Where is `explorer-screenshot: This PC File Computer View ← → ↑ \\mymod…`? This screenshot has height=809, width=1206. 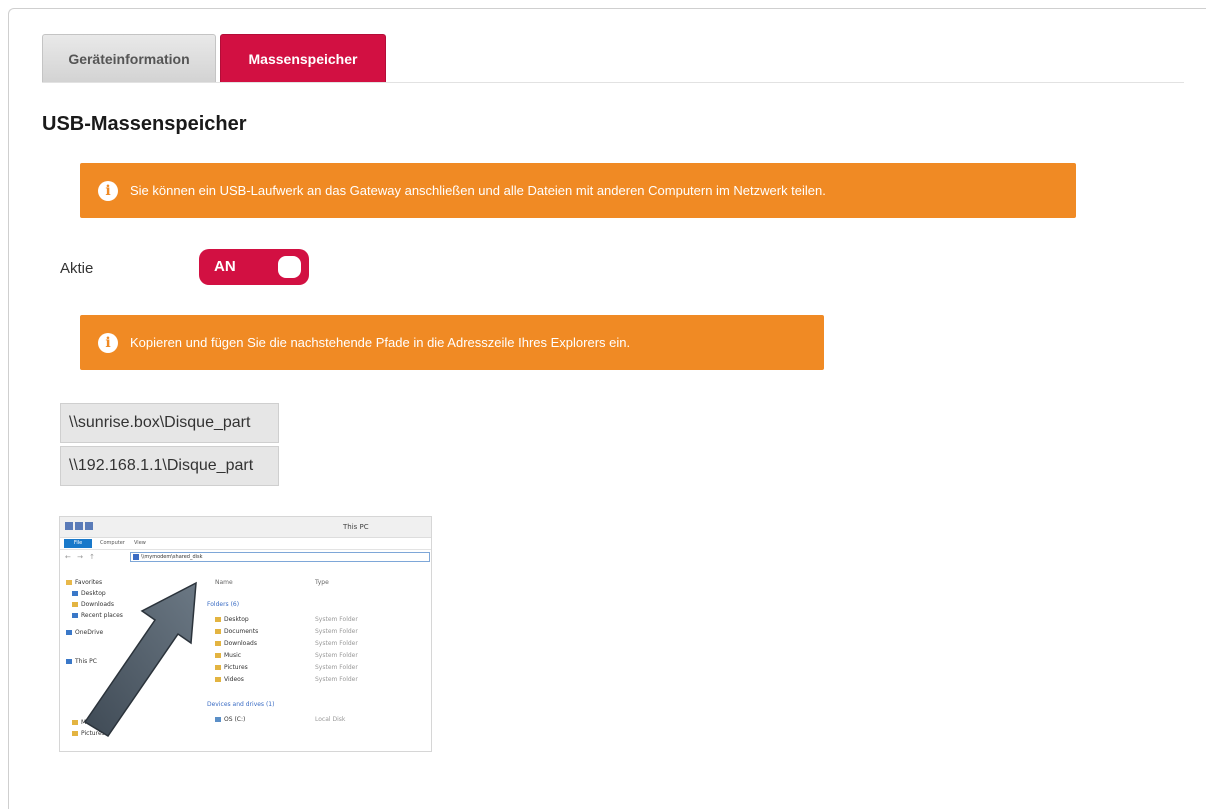 explorer-screenshot: This PC File Computer View ← → ↑ \\mymod… is located at coordinates (245, 634).